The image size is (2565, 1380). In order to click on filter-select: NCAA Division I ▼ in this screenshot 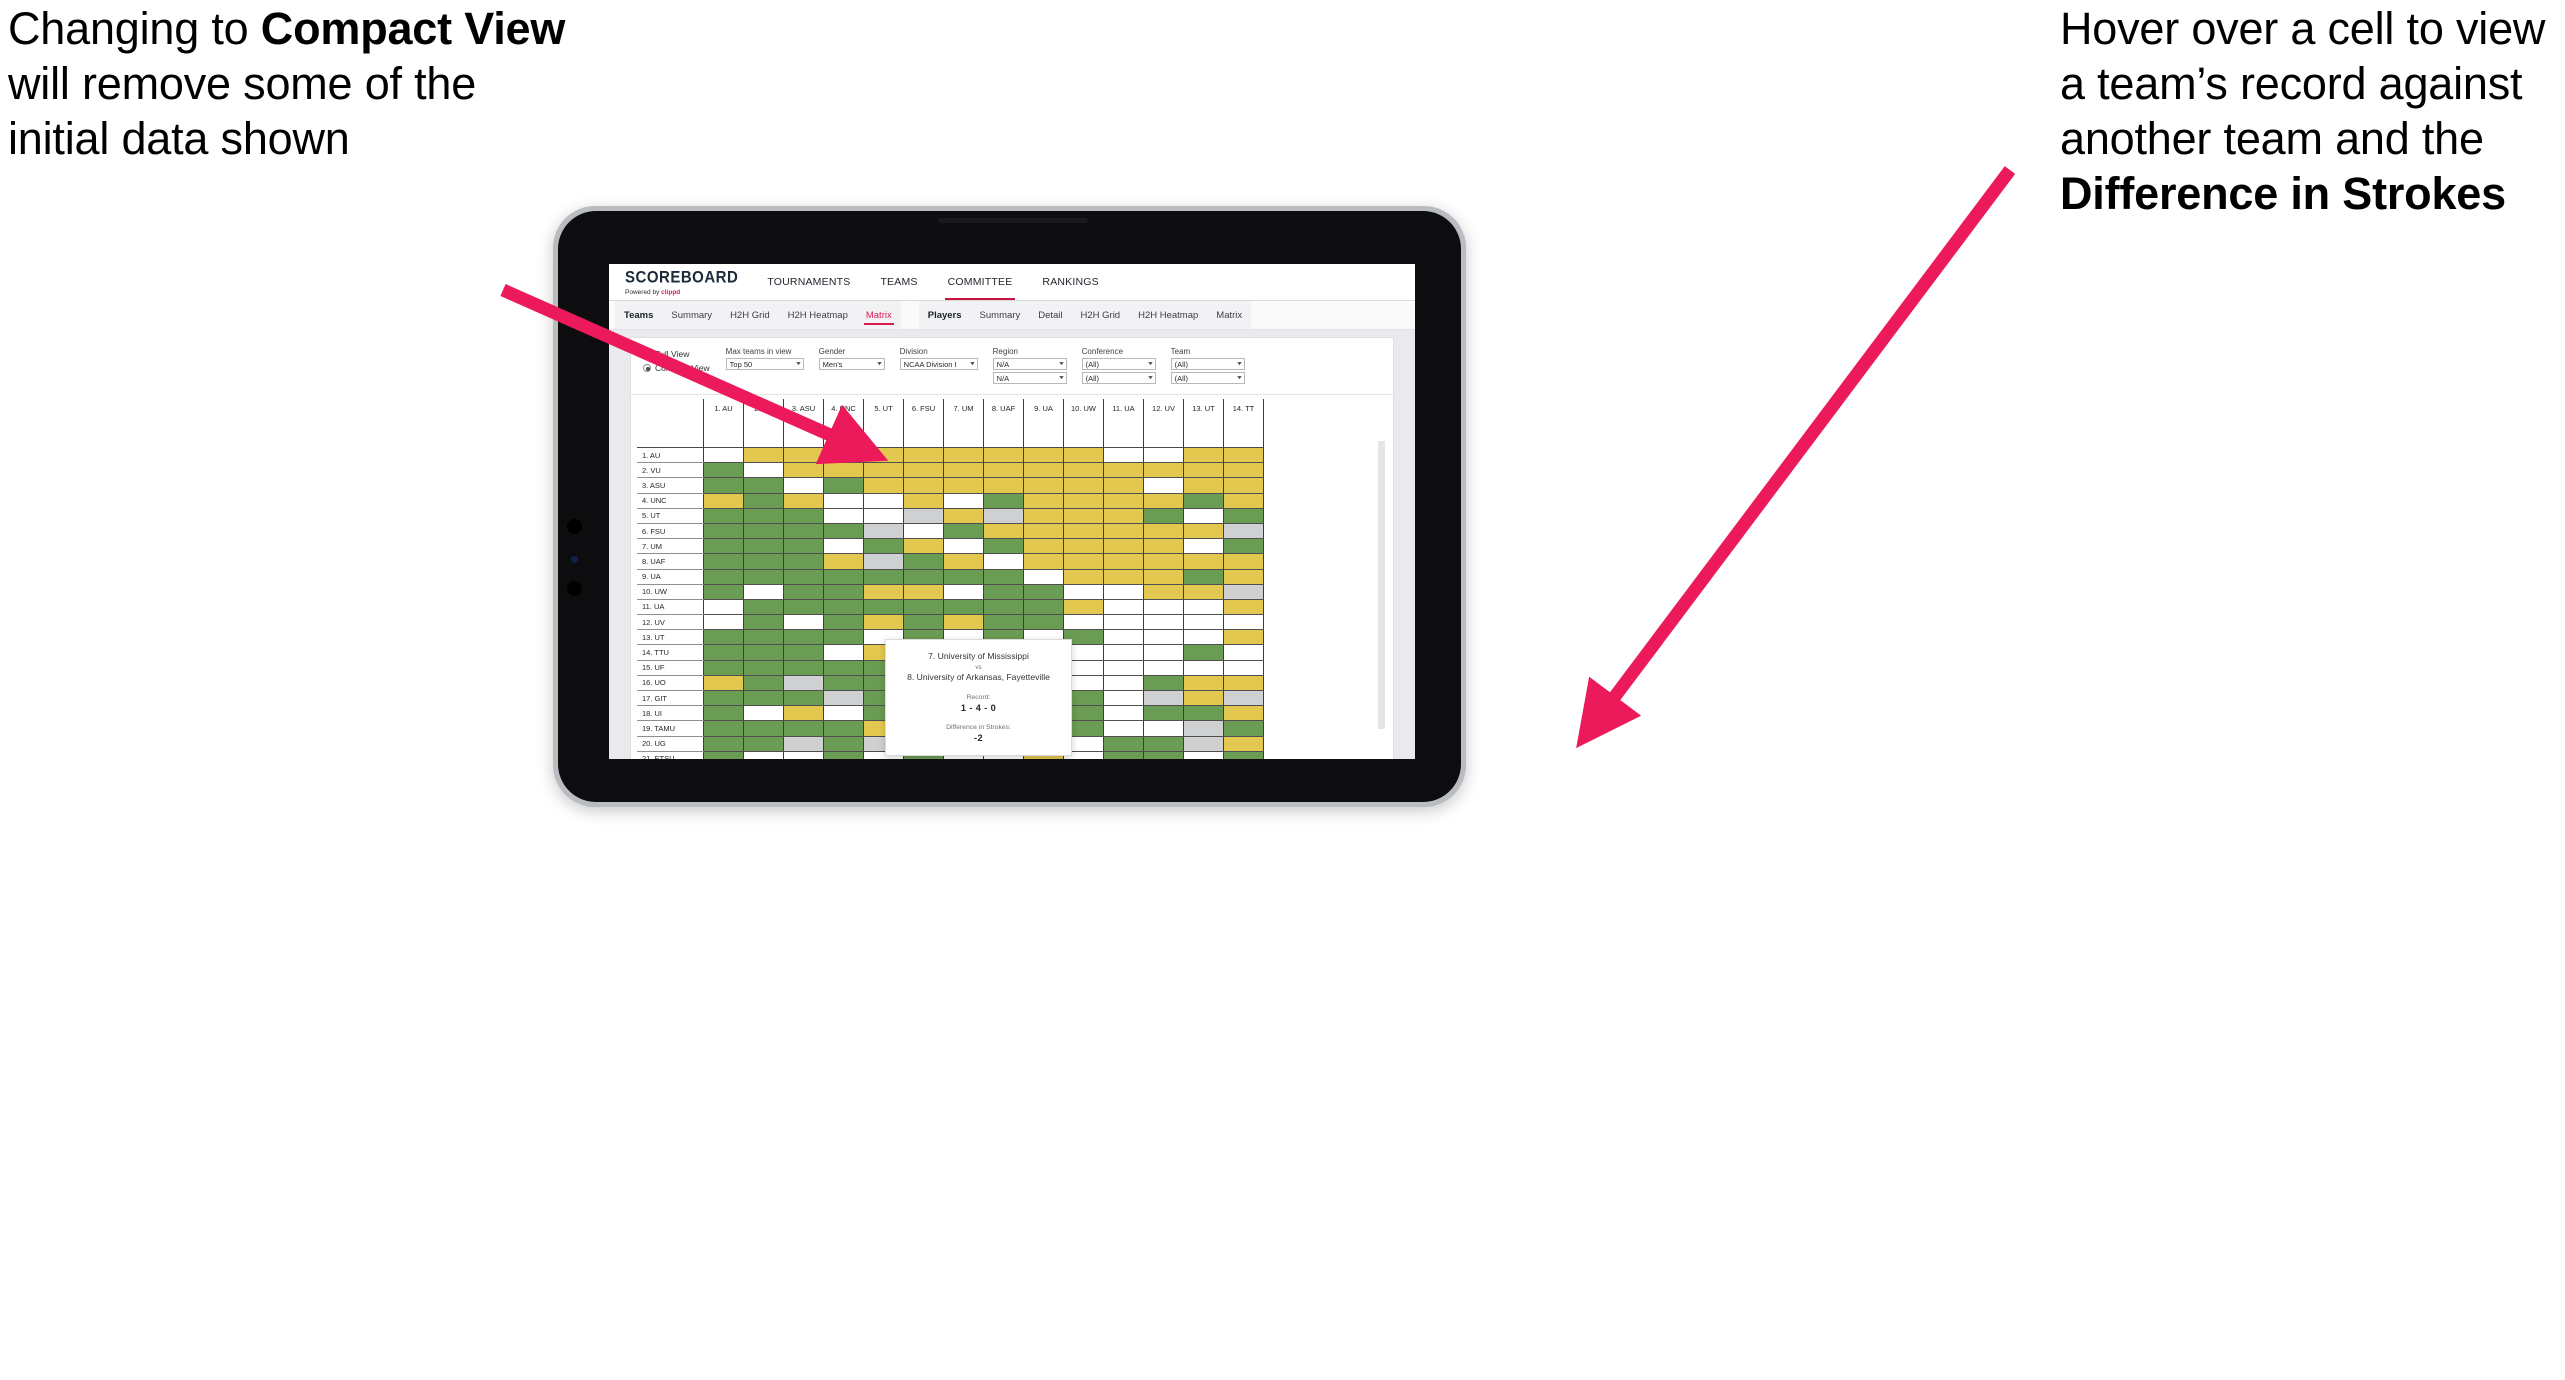, I will do `click(938, 364)`.